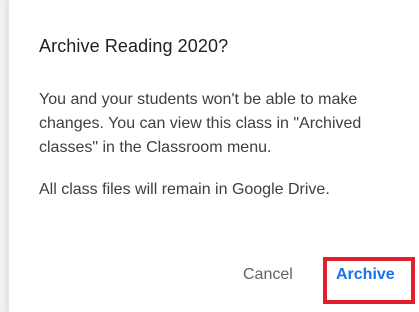 The image size is (419, 312). I want to click on archive-button: Archive, so click(365, 275).